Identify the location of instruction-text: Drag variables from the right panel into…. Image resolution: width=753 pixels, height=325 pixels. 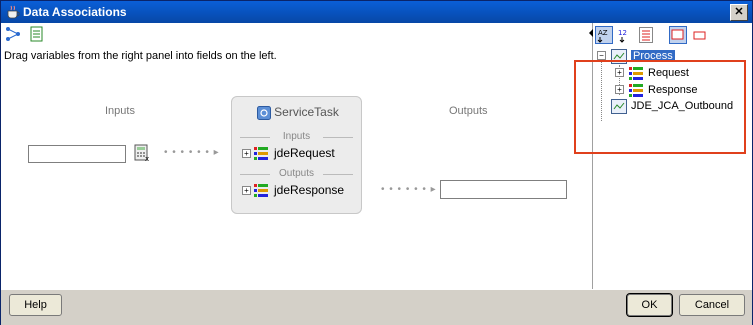
(140, 56).